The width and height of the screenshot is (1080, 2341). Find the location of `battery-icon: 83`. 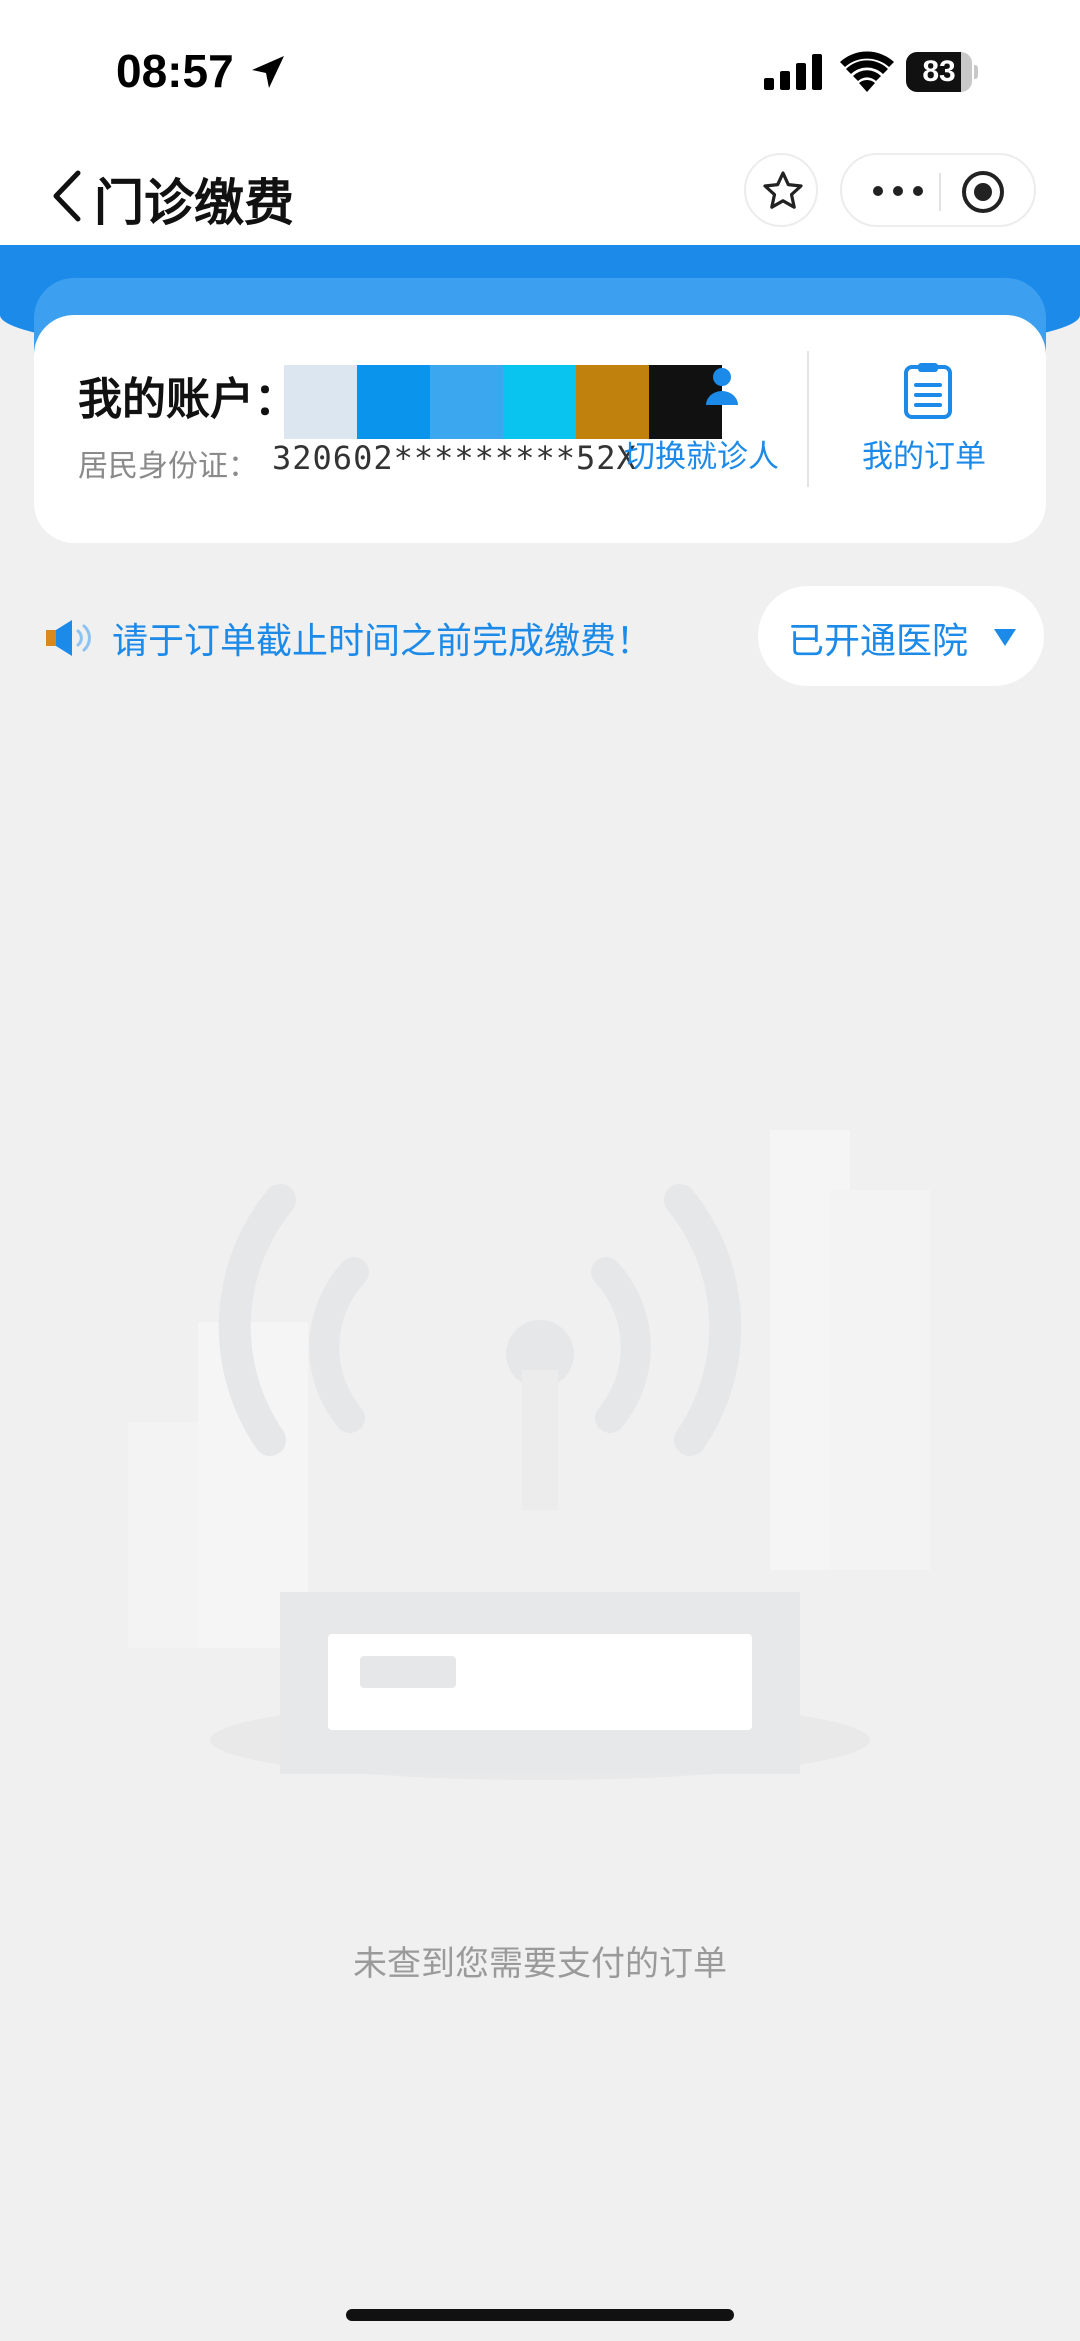

battery-icon: 83 is located at coordinates (942, 72).